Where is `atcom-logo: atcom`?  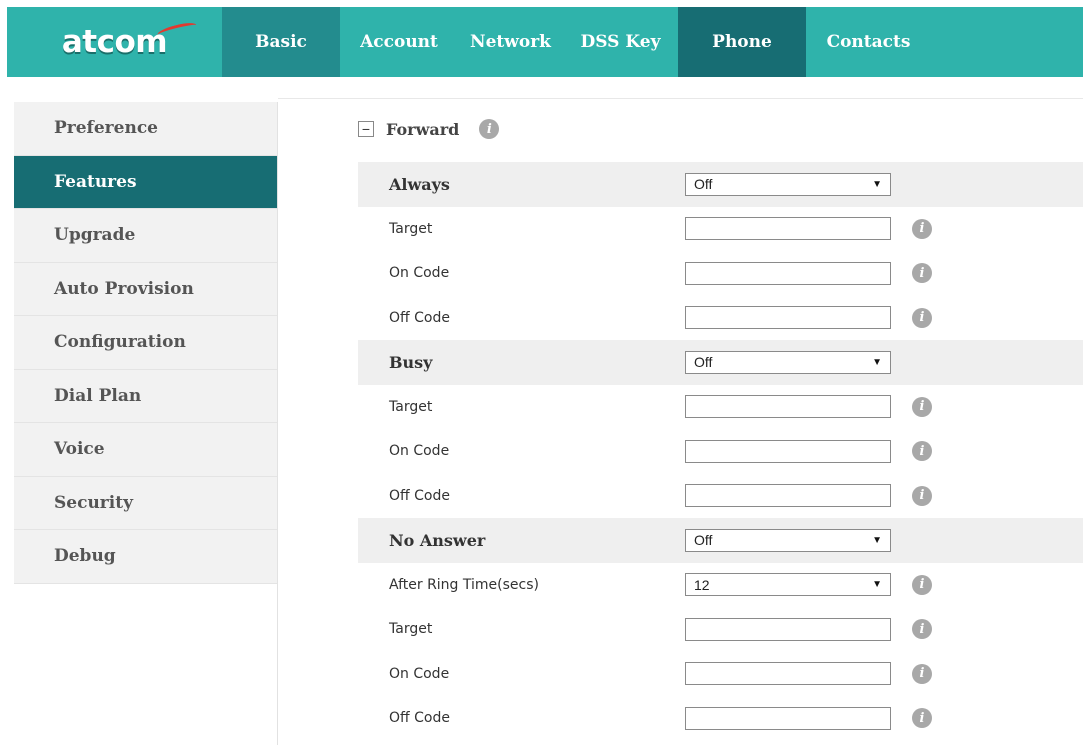
atcom-logo: atcom is located at coordinates (114, 42).